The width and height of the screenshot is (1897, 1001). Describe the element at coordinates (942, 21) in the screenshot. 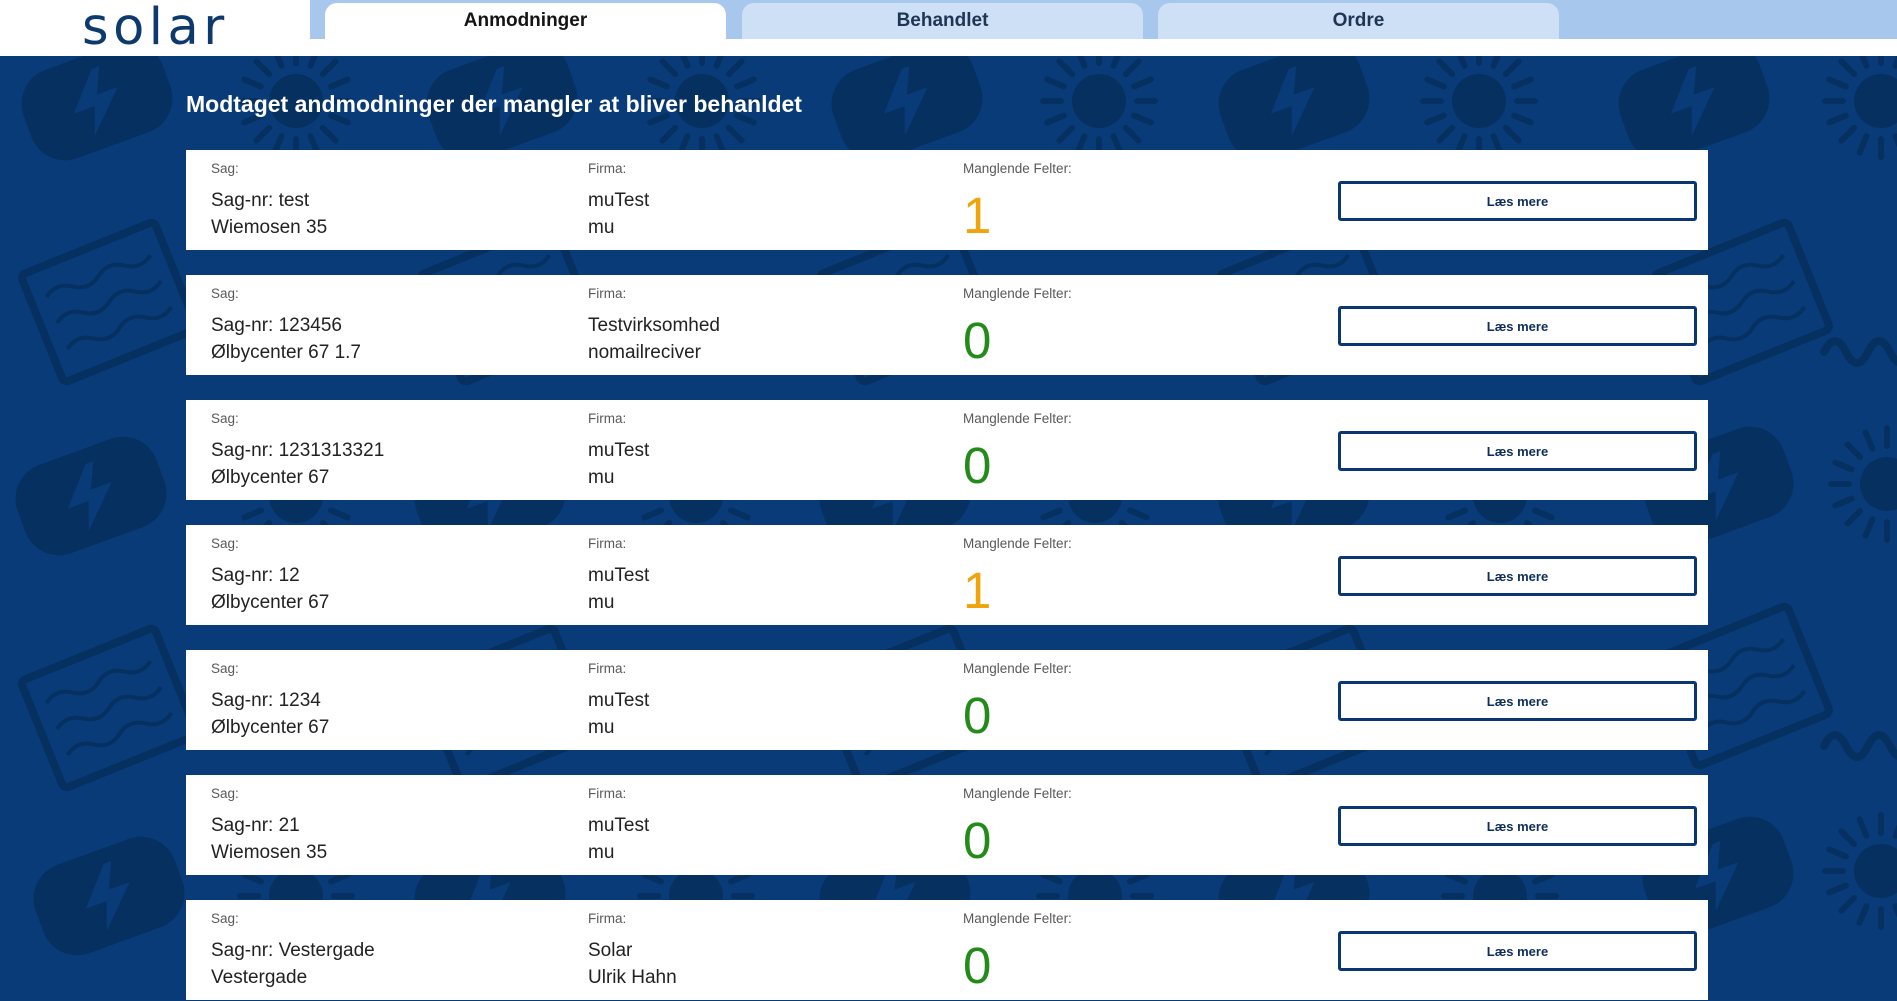

I see `tab-behandlet: Behandlet` at that location.